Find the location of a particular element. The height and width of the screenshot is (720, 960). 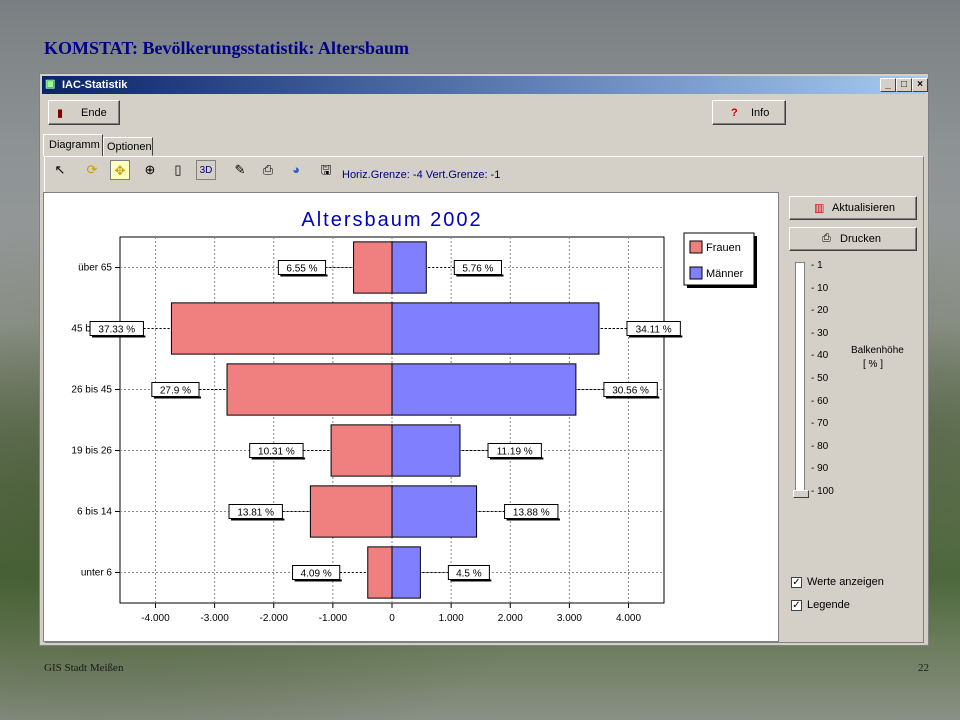

page-icon: ▯ is located at coordinates (178, 170).